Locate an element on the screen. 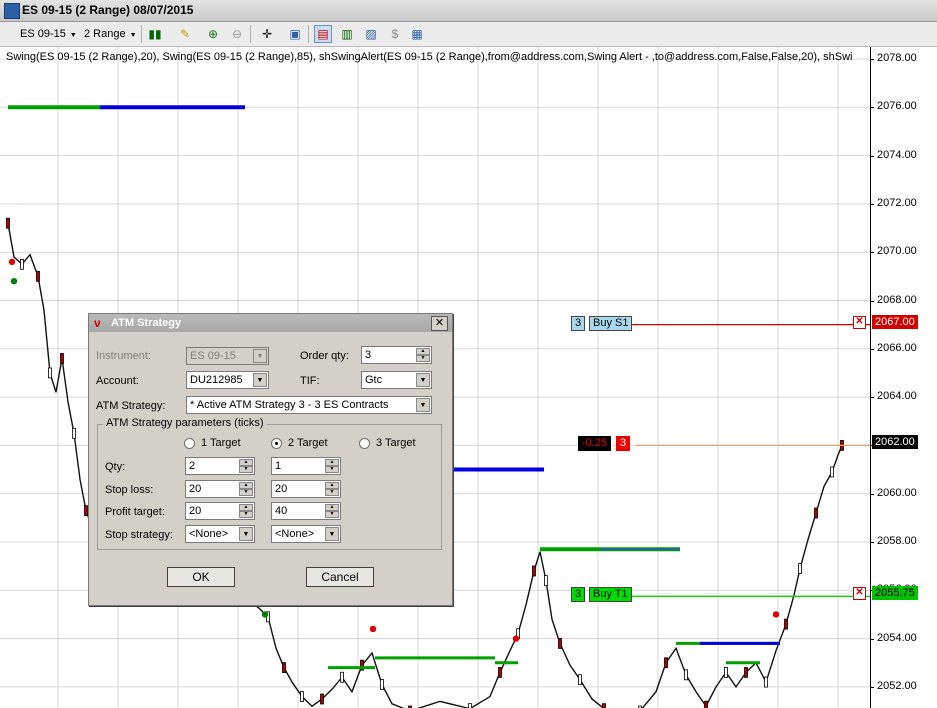  zoom-in-icon: ⊕ is located at coordinates (213, 34).